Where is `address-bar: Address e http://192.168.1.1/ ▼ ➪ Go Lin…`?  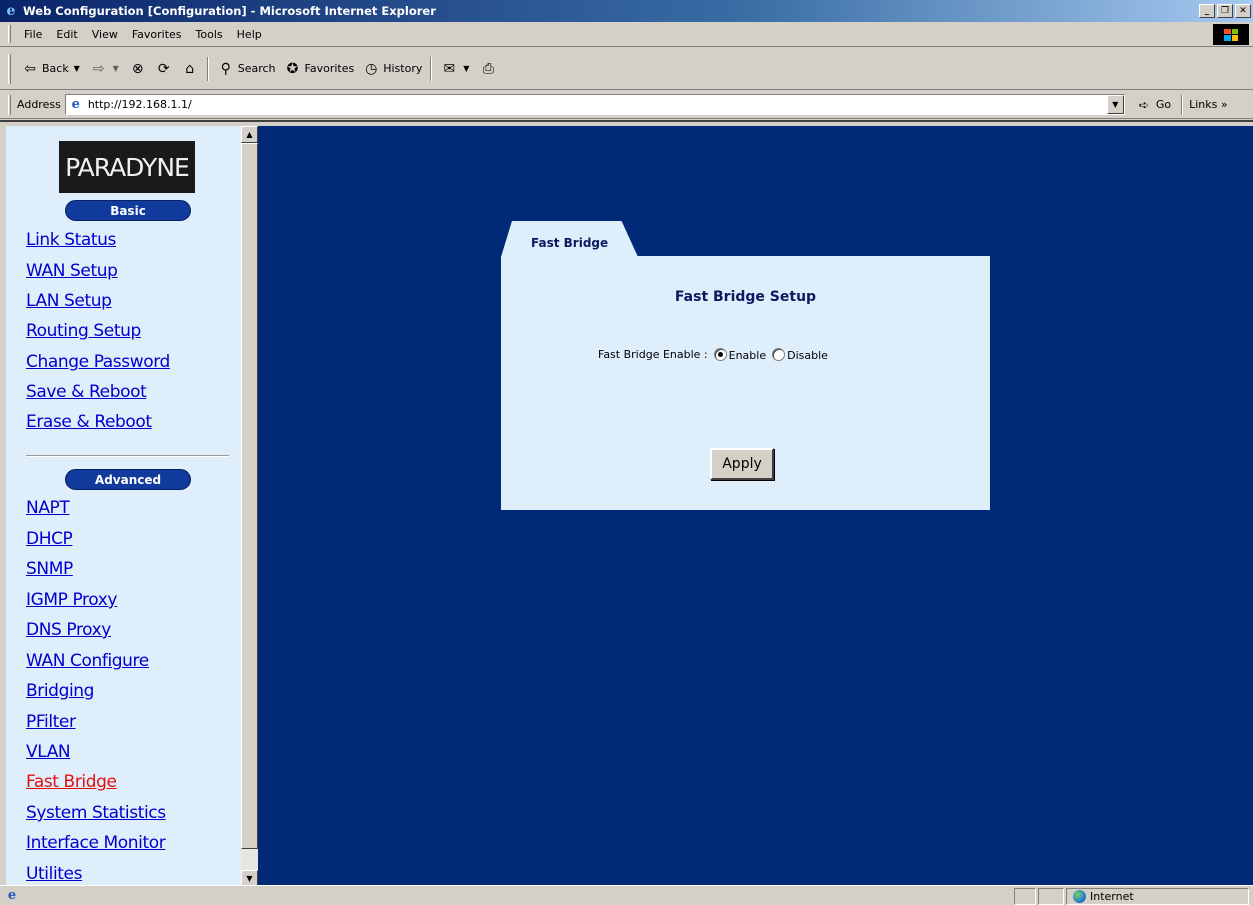
address-bar: Address e http://192.168.1.1/ ▼ ➪ Go Lin… is located at coordinates (626, 105).